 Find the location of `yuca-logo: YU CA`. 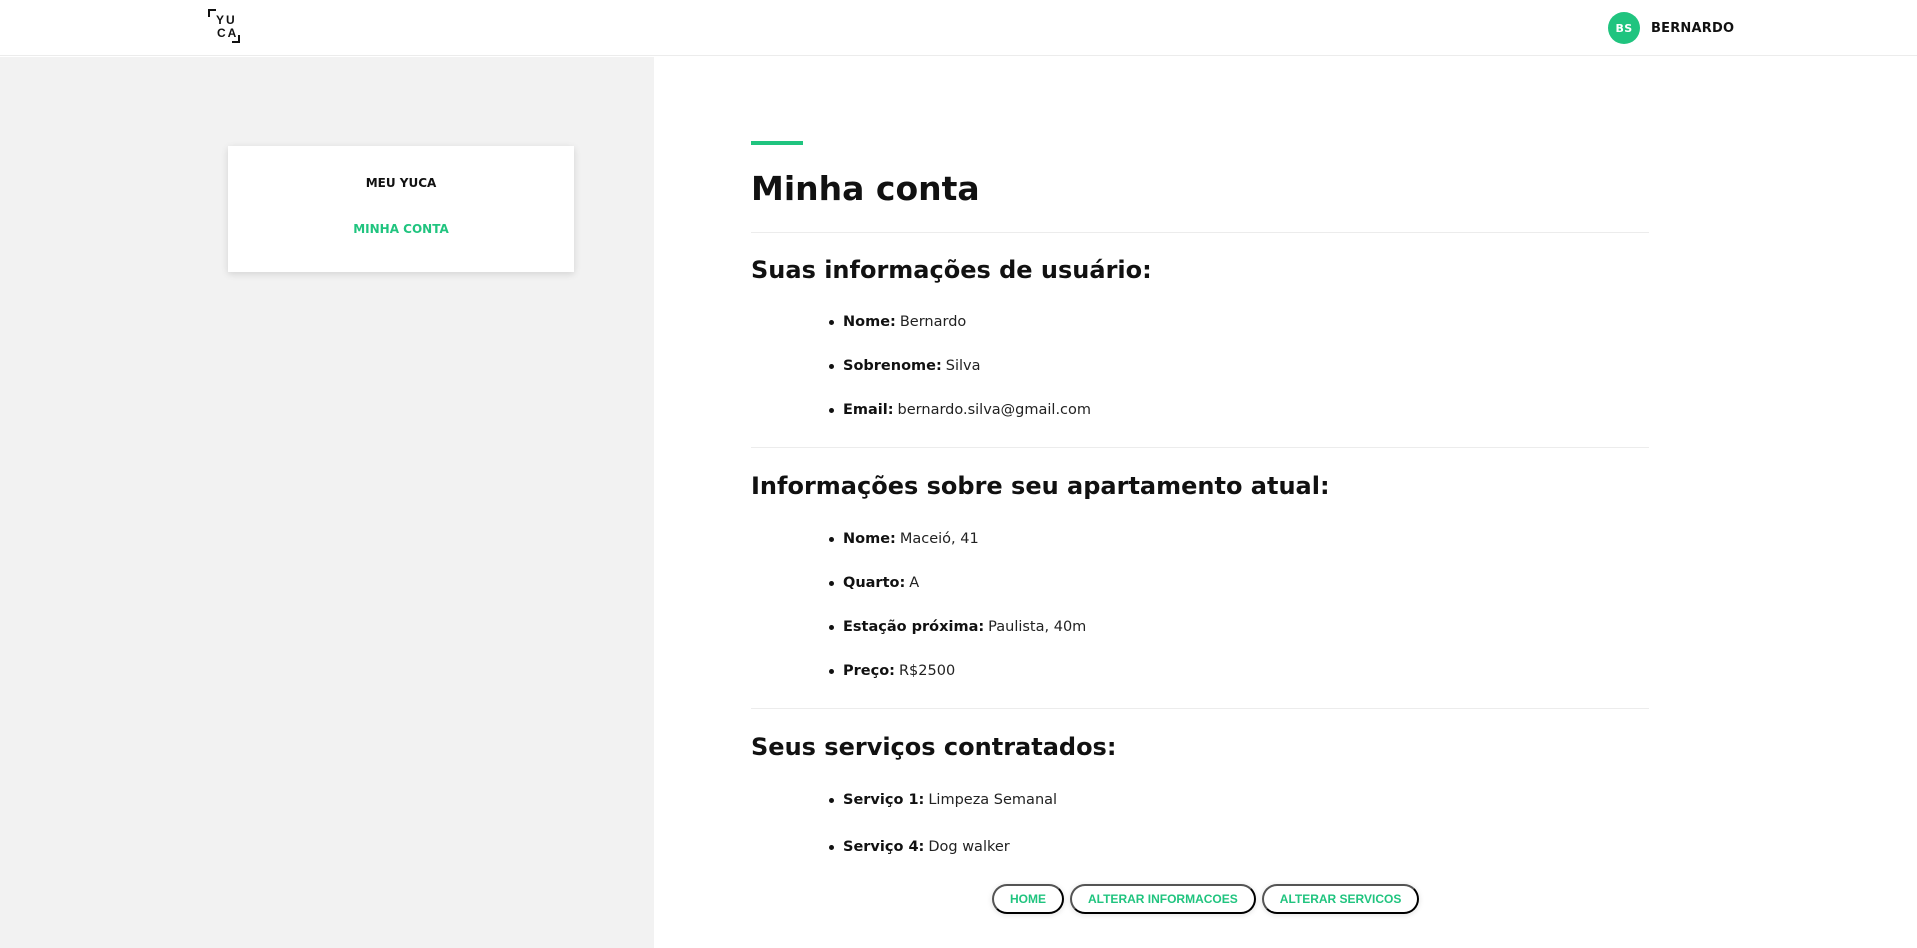

yuca-logo: YU CA is located at coordinates (228, 26).